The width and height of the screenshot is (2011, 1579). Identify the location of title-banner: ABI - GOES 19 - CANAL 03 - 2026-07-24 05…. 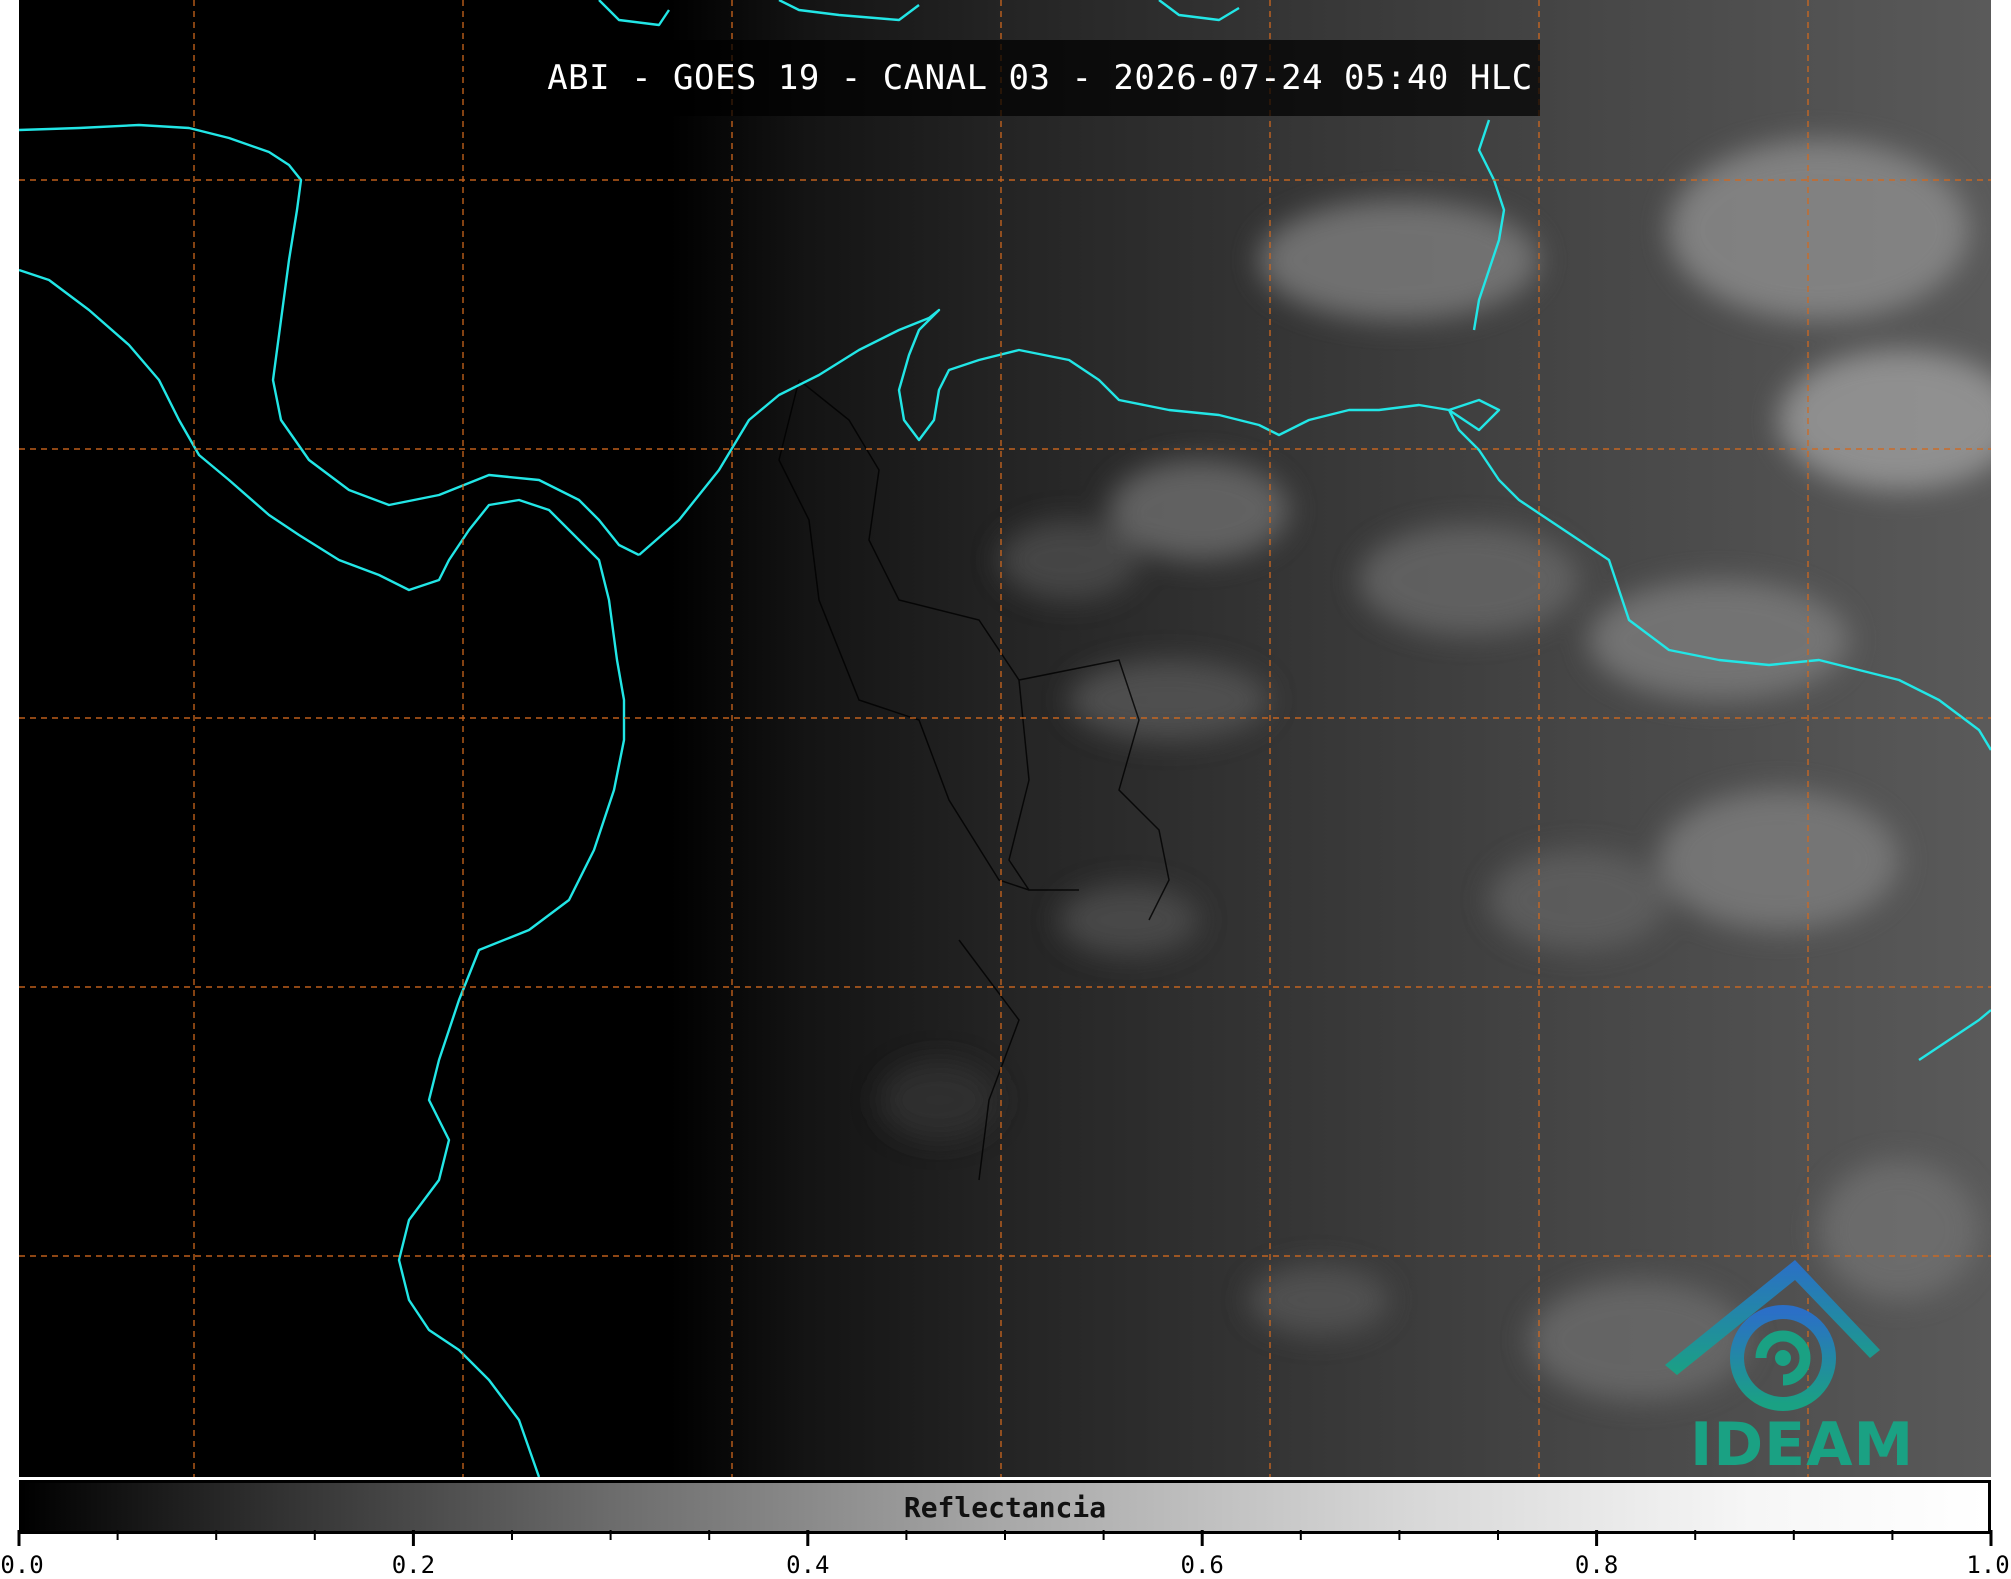
(1040, 78).